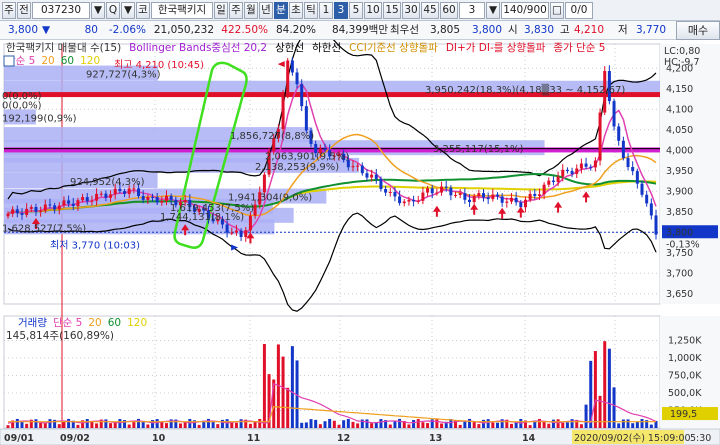  What do you see at coordinates (685, 393) in the screenshot?
I see `volume-tick-3: 500,0K` at bounding box center [685, 393].